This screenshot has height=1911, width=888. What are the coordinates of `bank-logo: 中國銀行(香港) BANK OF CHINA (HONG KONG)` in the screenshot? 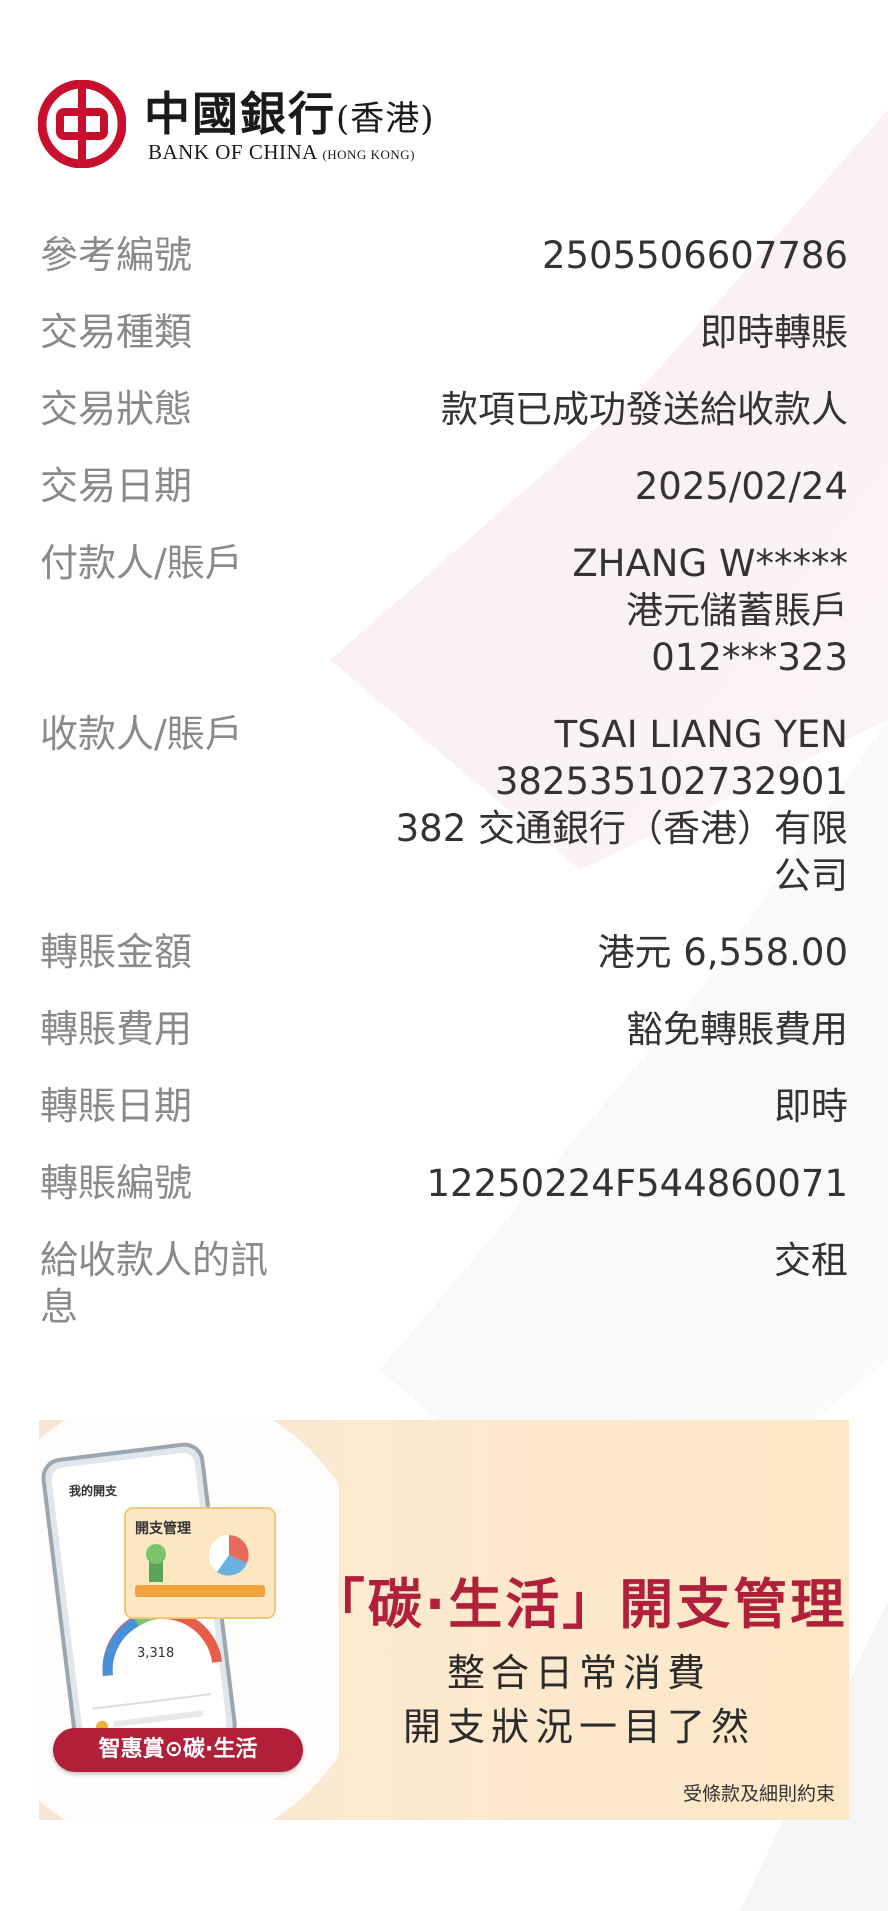 It's located at (248, 123).